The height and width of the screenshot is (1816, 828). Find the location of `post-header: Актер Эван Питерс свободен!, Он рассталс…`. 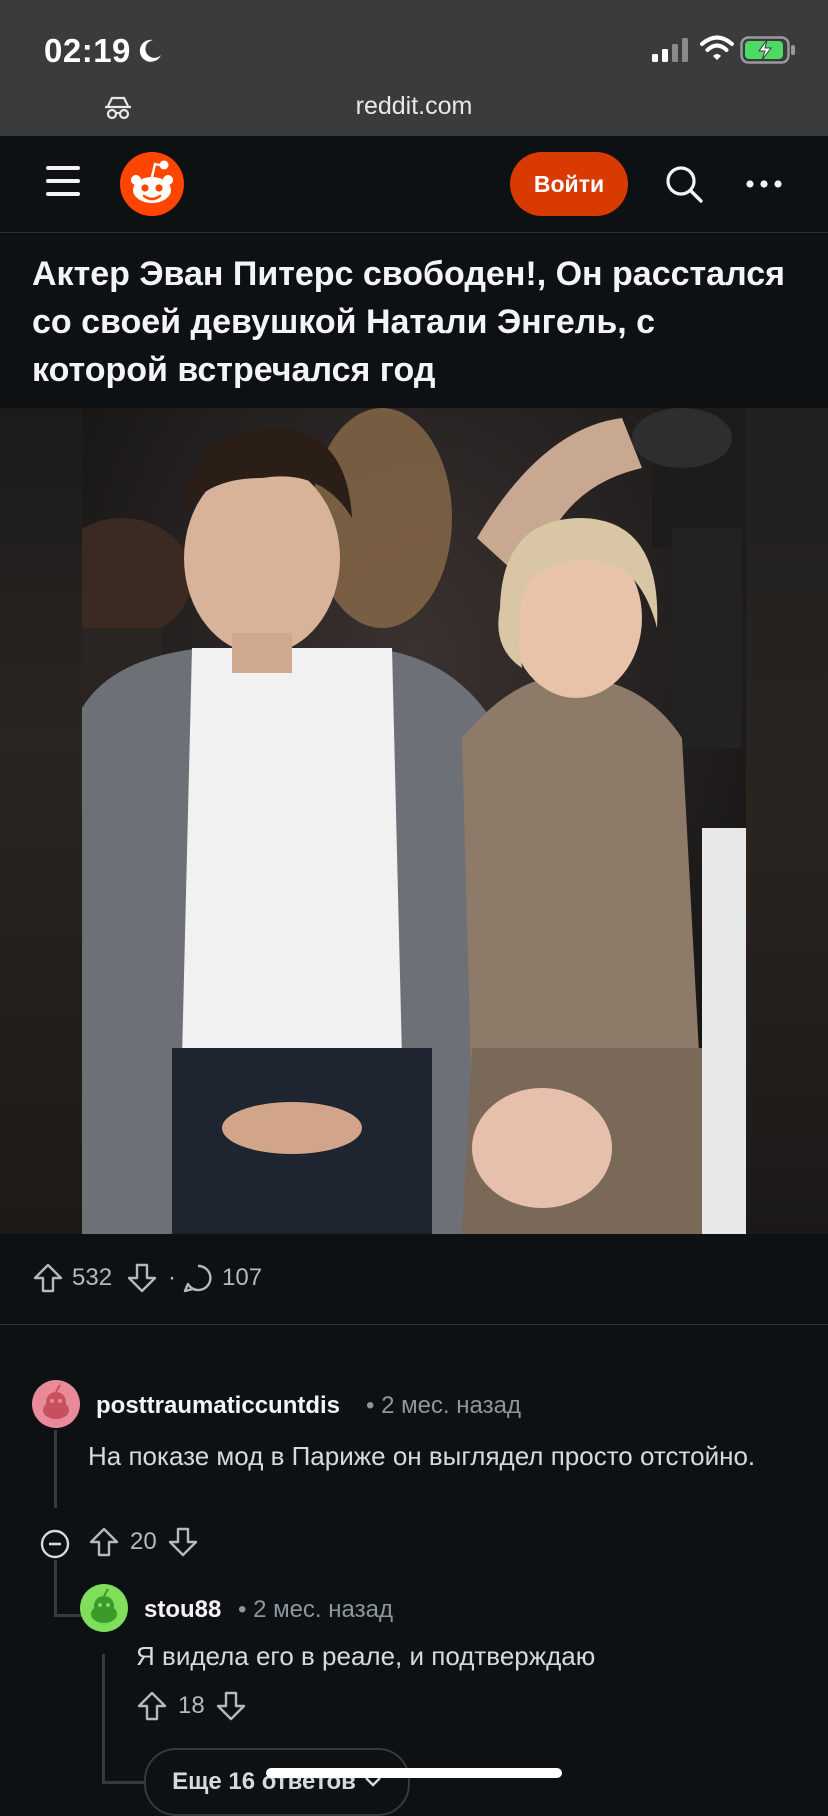

post-header: Актер Эван Питерс свободен!, Он рассталс… is located at coordinates (414, 320).